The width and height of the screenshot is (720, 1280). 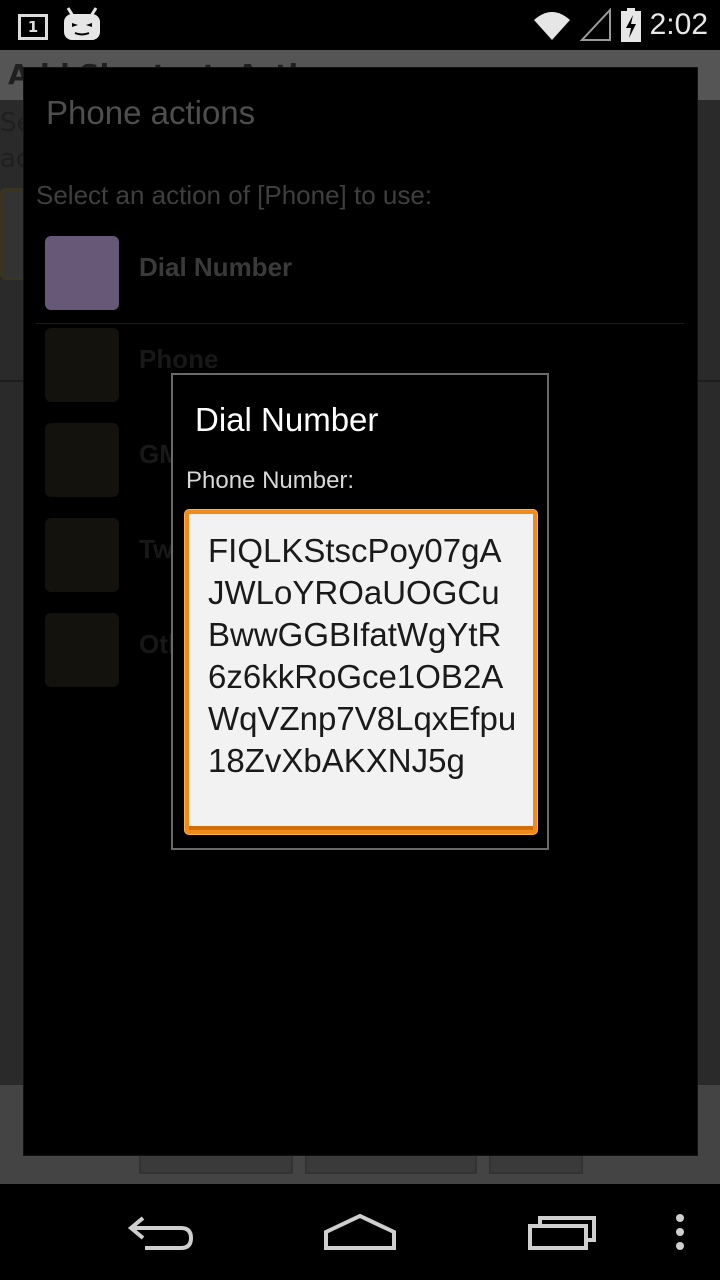 I want to click on gmail-icon, so click(x=82, y=460).